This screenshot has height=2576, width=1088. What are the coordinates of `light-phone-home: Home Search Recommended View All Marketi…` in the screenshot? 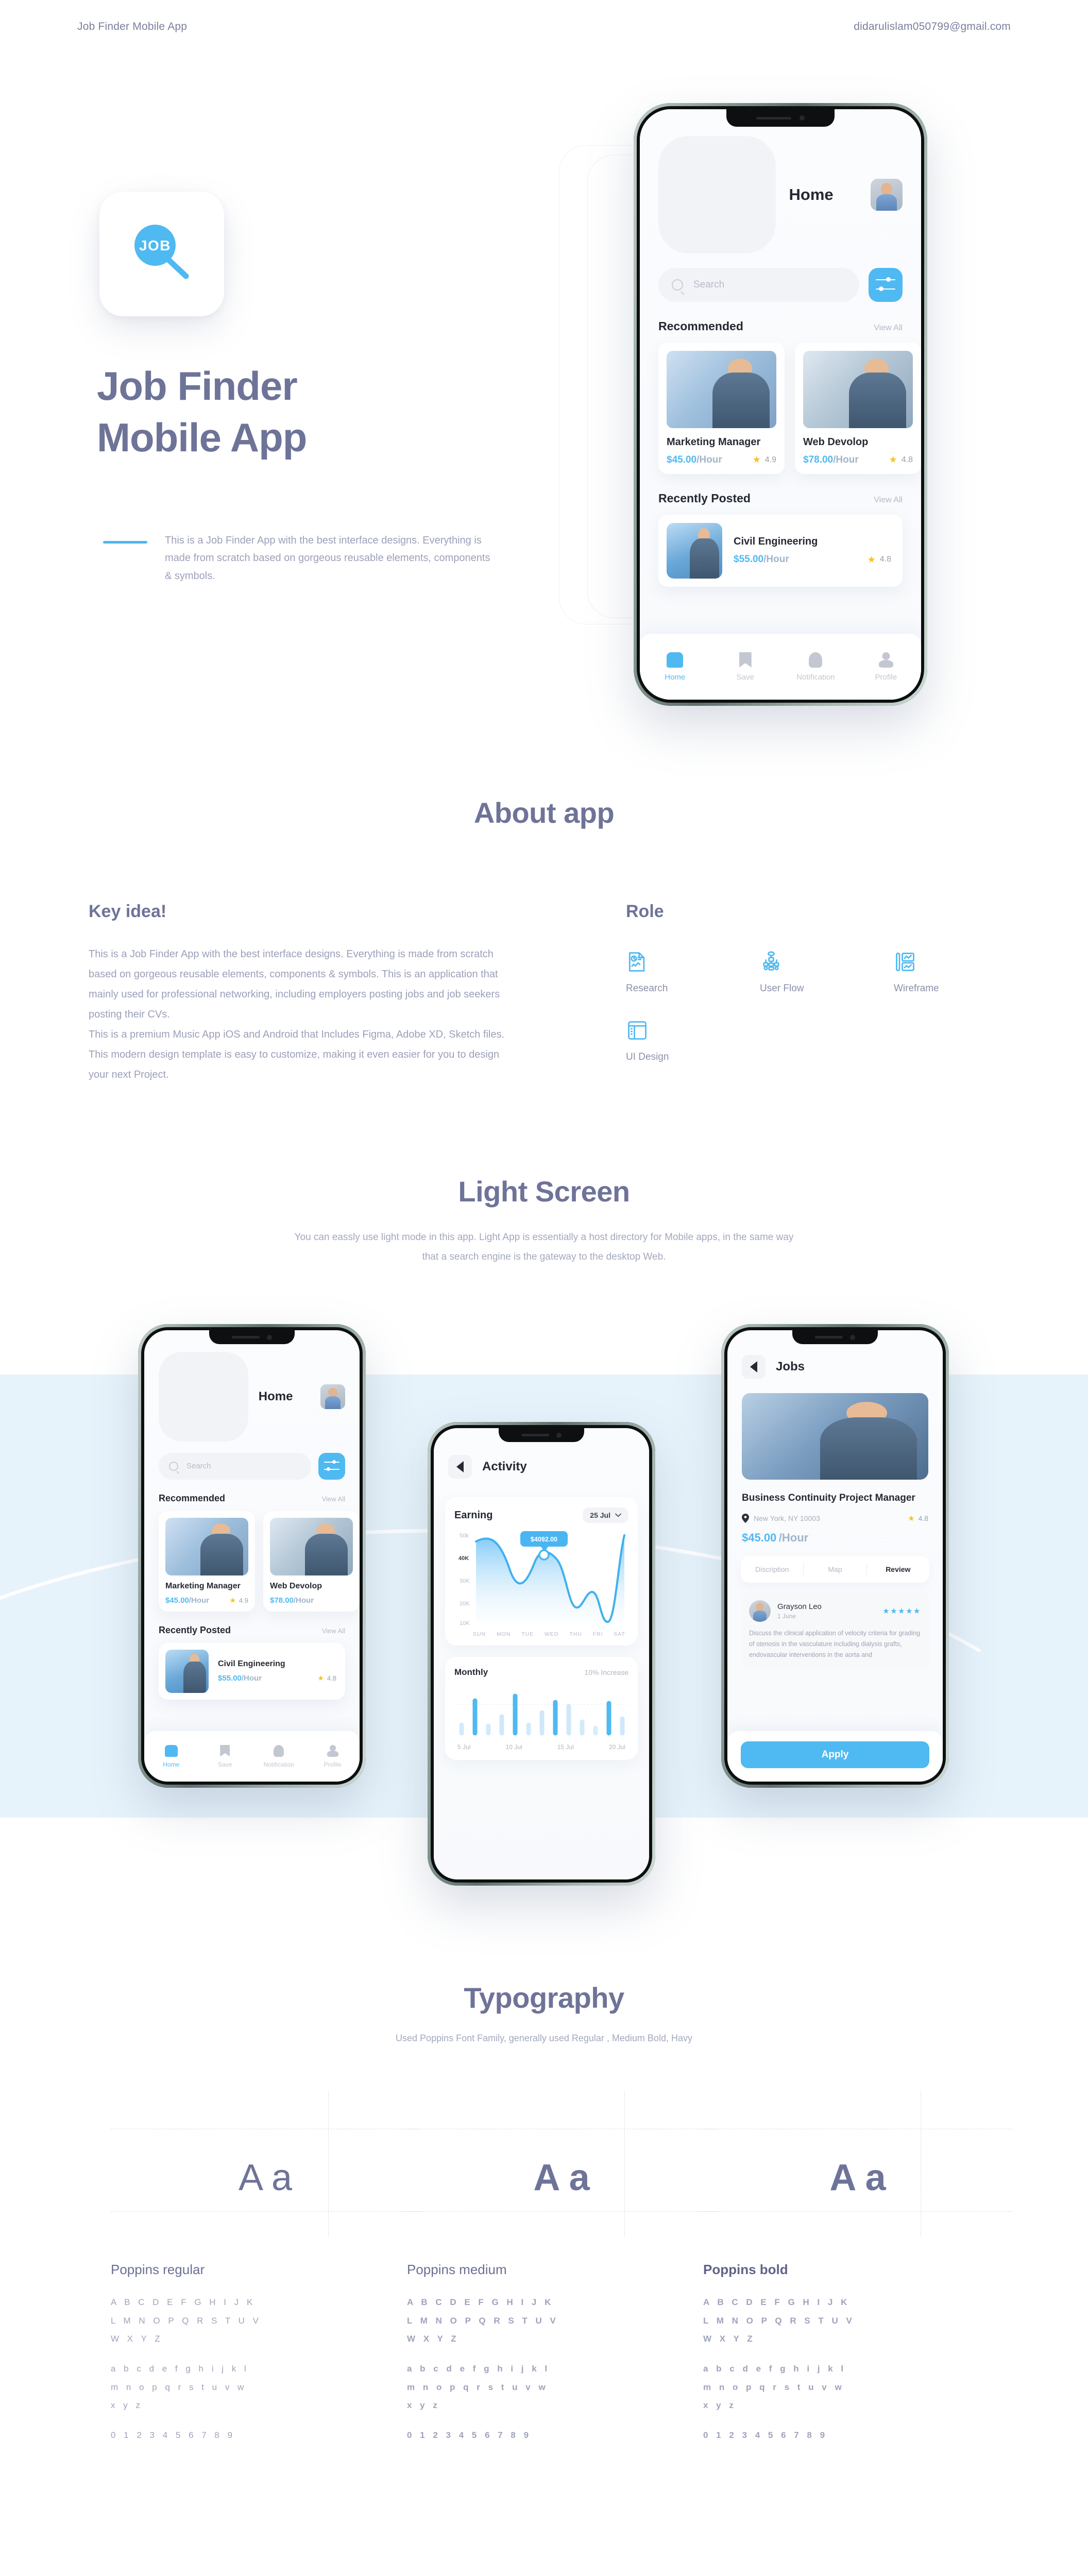 It's located at (252, 1556).